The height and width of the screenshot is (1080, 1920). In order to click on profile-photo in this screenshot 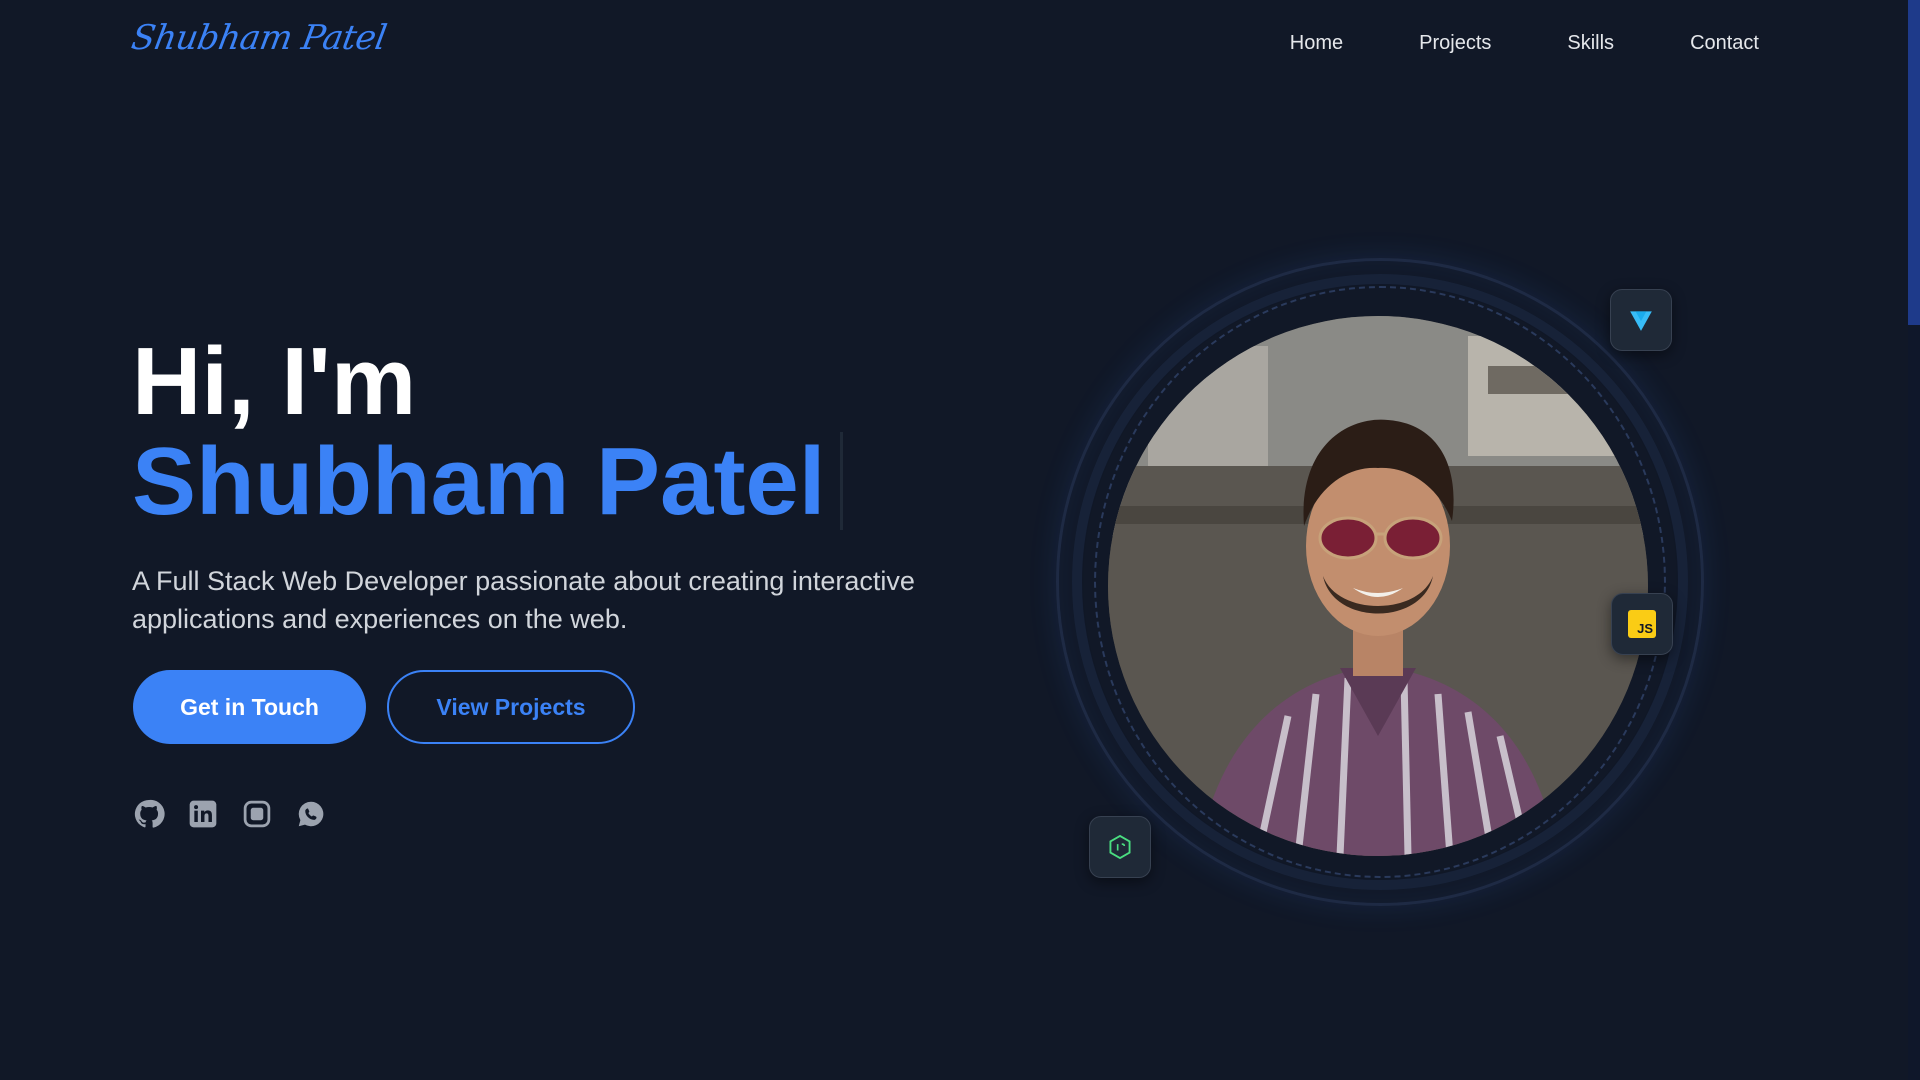, I will do `click(1378, 586)`.